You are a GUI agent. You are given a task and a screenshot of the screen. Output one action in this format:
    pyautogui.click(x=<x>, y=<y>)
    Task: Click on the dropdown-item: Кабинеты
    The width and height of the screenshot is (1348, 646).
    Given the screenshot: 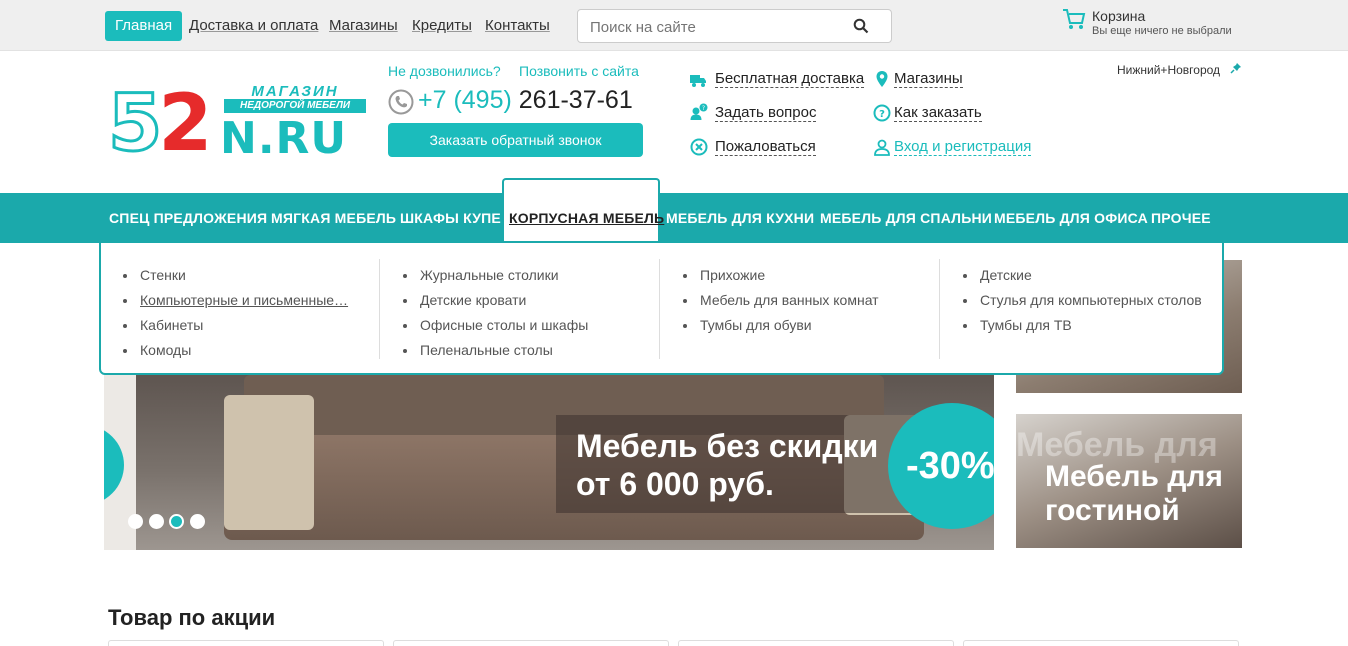 What is the action you would take?
    pyautogui.click(x=235, y=325)
    